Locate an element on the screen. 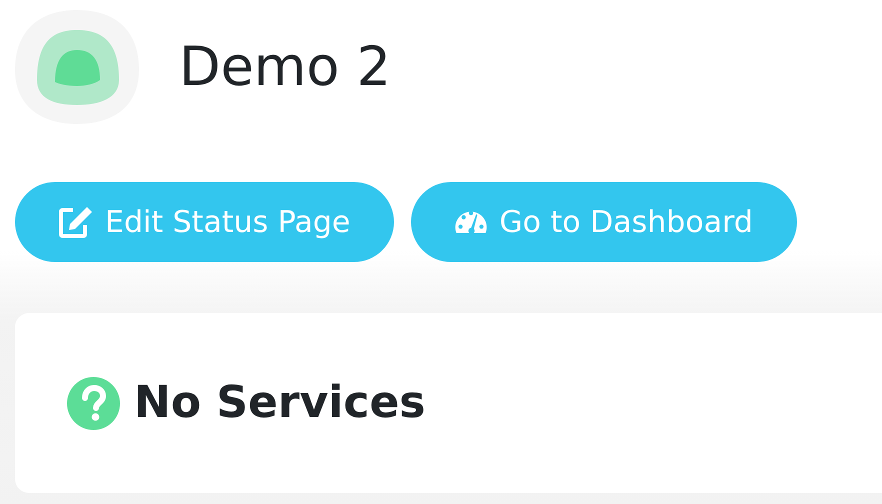  edit-status-page-button: Edit Status Page is located at coordinates (204, 222).